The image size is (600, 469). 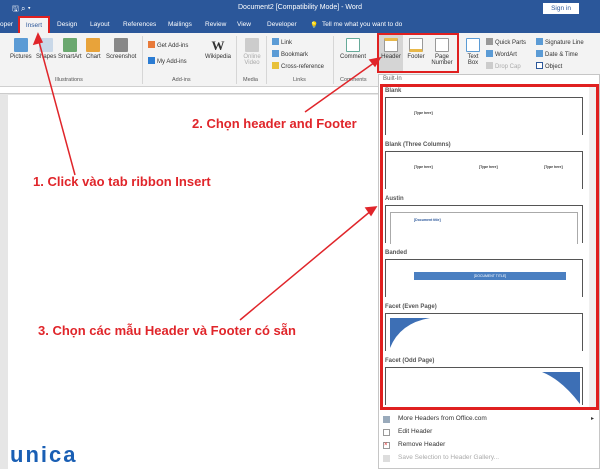 I want to click on annotation-step-1: 1. Click vào tab ribbon Insert, so click(x=122, y=181).